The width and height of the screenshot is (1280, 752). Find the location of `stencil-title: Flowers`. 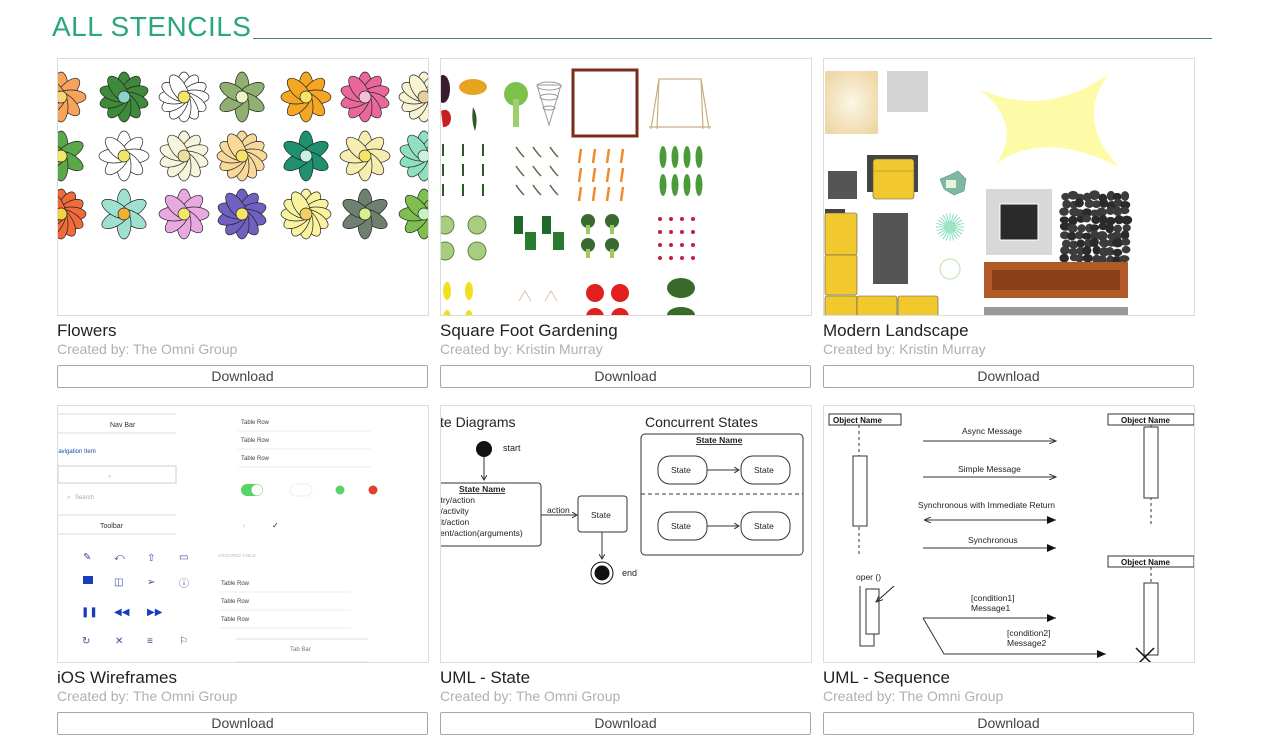

stencil-title: Flowers is located at coordinates (243, 331).